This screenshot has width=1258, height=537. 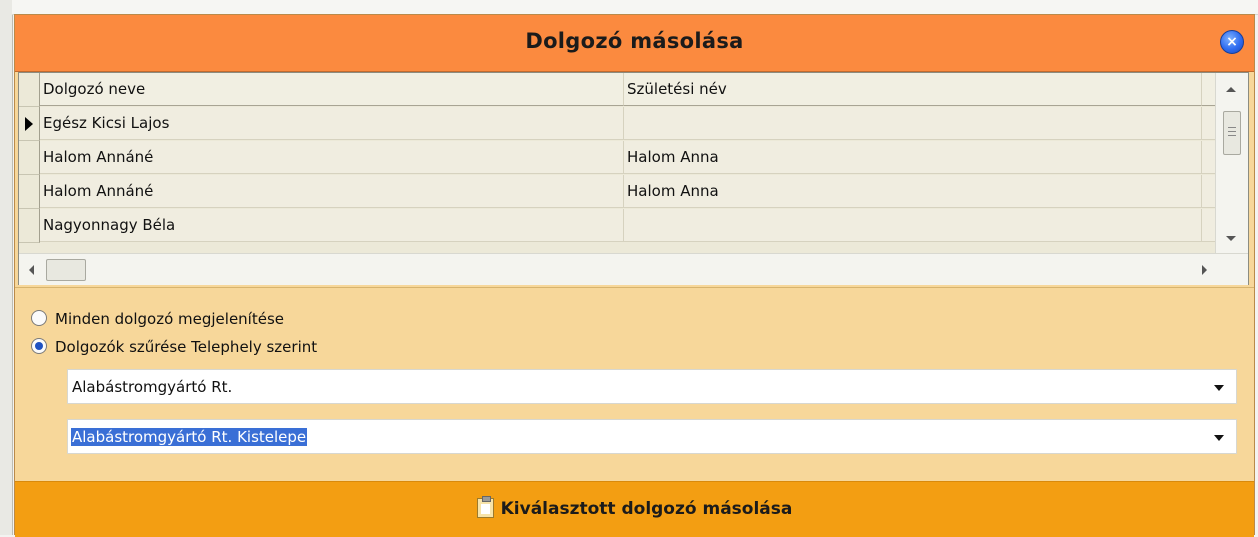 I want to click on company-select: Alabástromgyártó Rt., so click(x=652, y=386).